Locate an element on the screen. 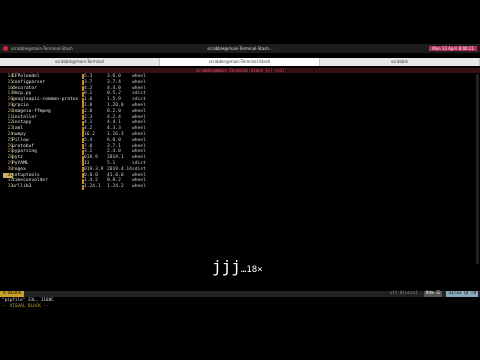 The height and width of the screenshot is (360, 480). status-line: V-BLOCK utf-8[unix] 94% ☰ 31/33 ㏑ :9 is located at coordinates (240, 294).